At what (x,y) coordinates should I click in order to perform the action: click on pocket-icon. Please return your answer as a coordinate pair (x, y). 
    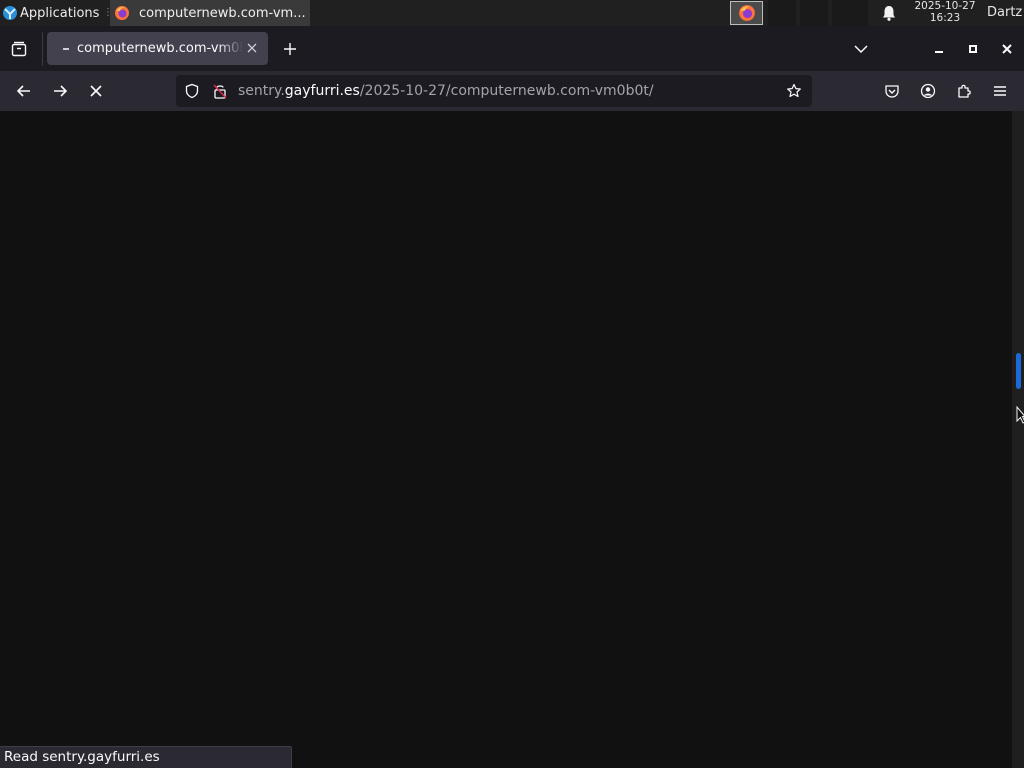
    Looking at the image, I should click on (892, 91).